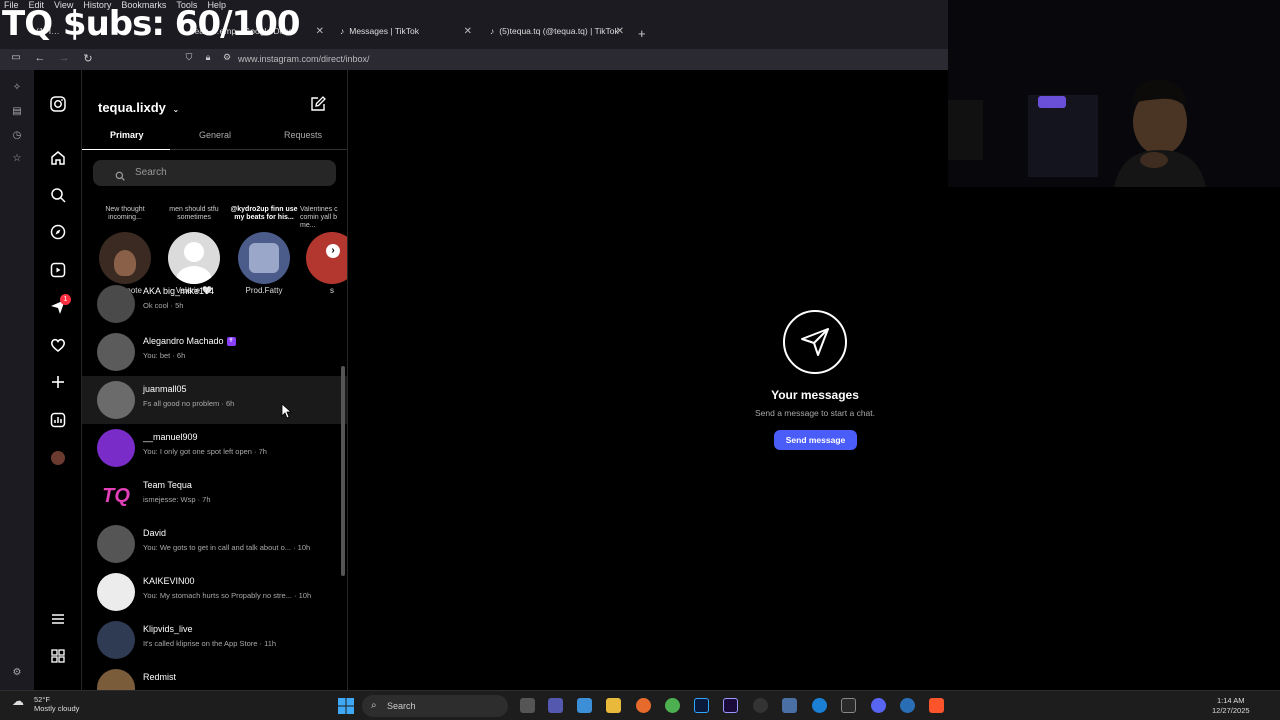 This screenshot has width=1280, height=720. I want to click on premiere-icon, so click(730, 705).